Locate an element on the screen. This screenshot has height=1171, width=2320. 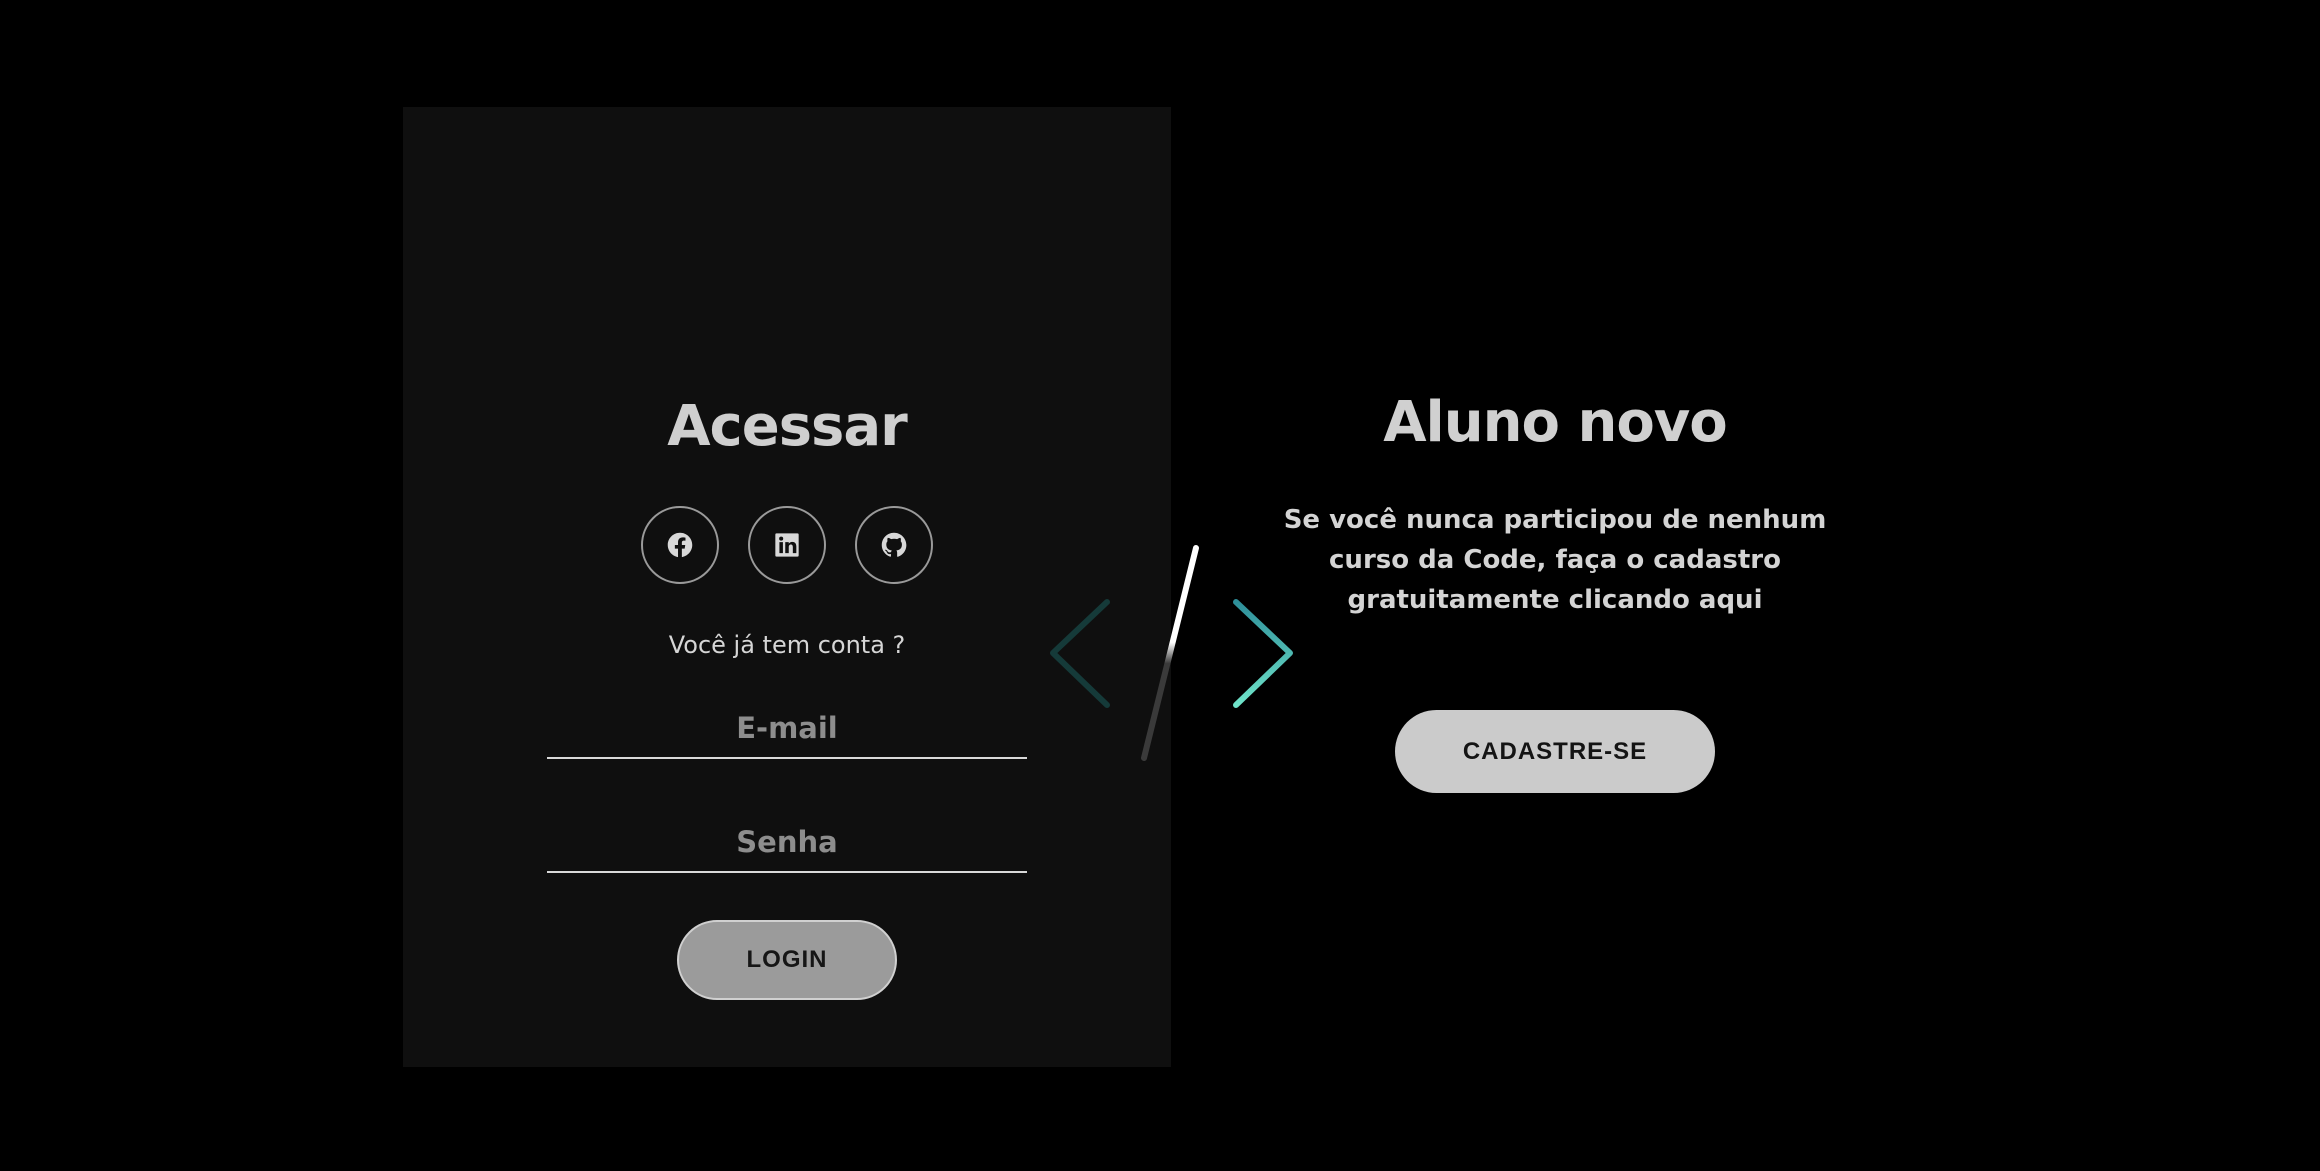
linkedin-icon is located at coordinates (787, 545).